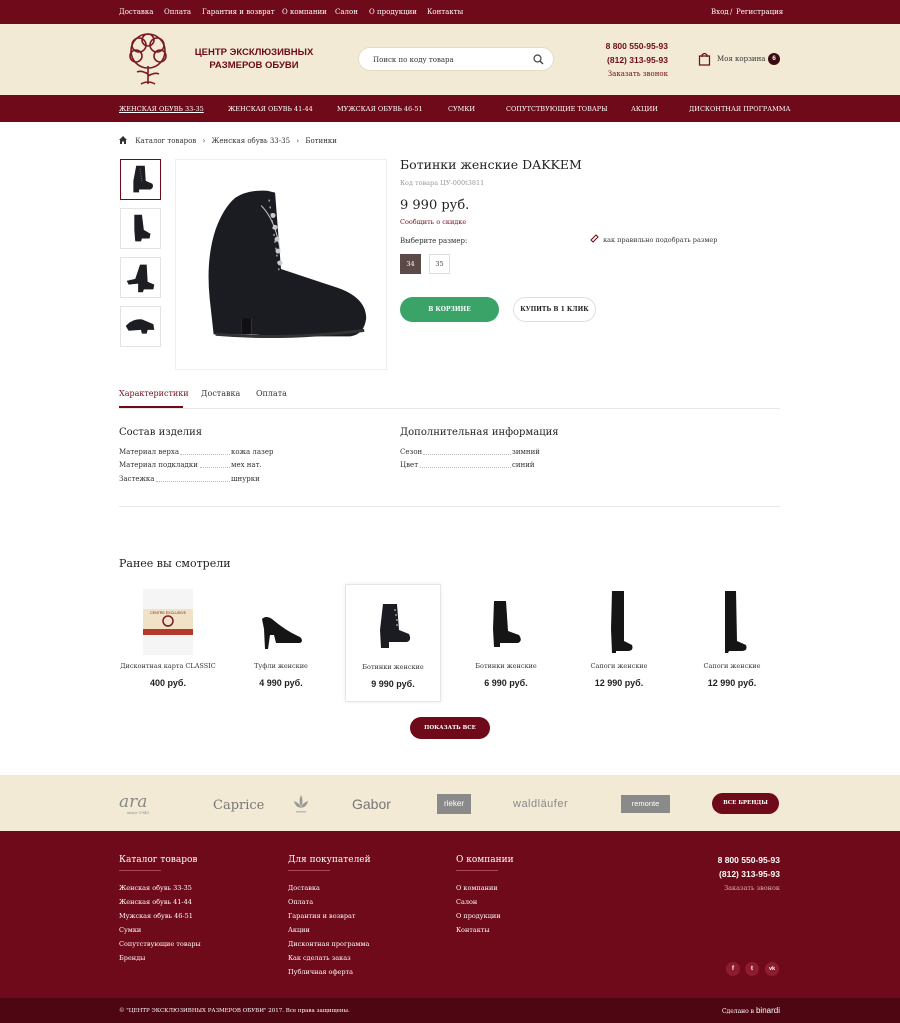 The height and width of the screenshot is (1023, 900). I want to click on footer-link: Мужская обувь 46-51, so click(156, 916).